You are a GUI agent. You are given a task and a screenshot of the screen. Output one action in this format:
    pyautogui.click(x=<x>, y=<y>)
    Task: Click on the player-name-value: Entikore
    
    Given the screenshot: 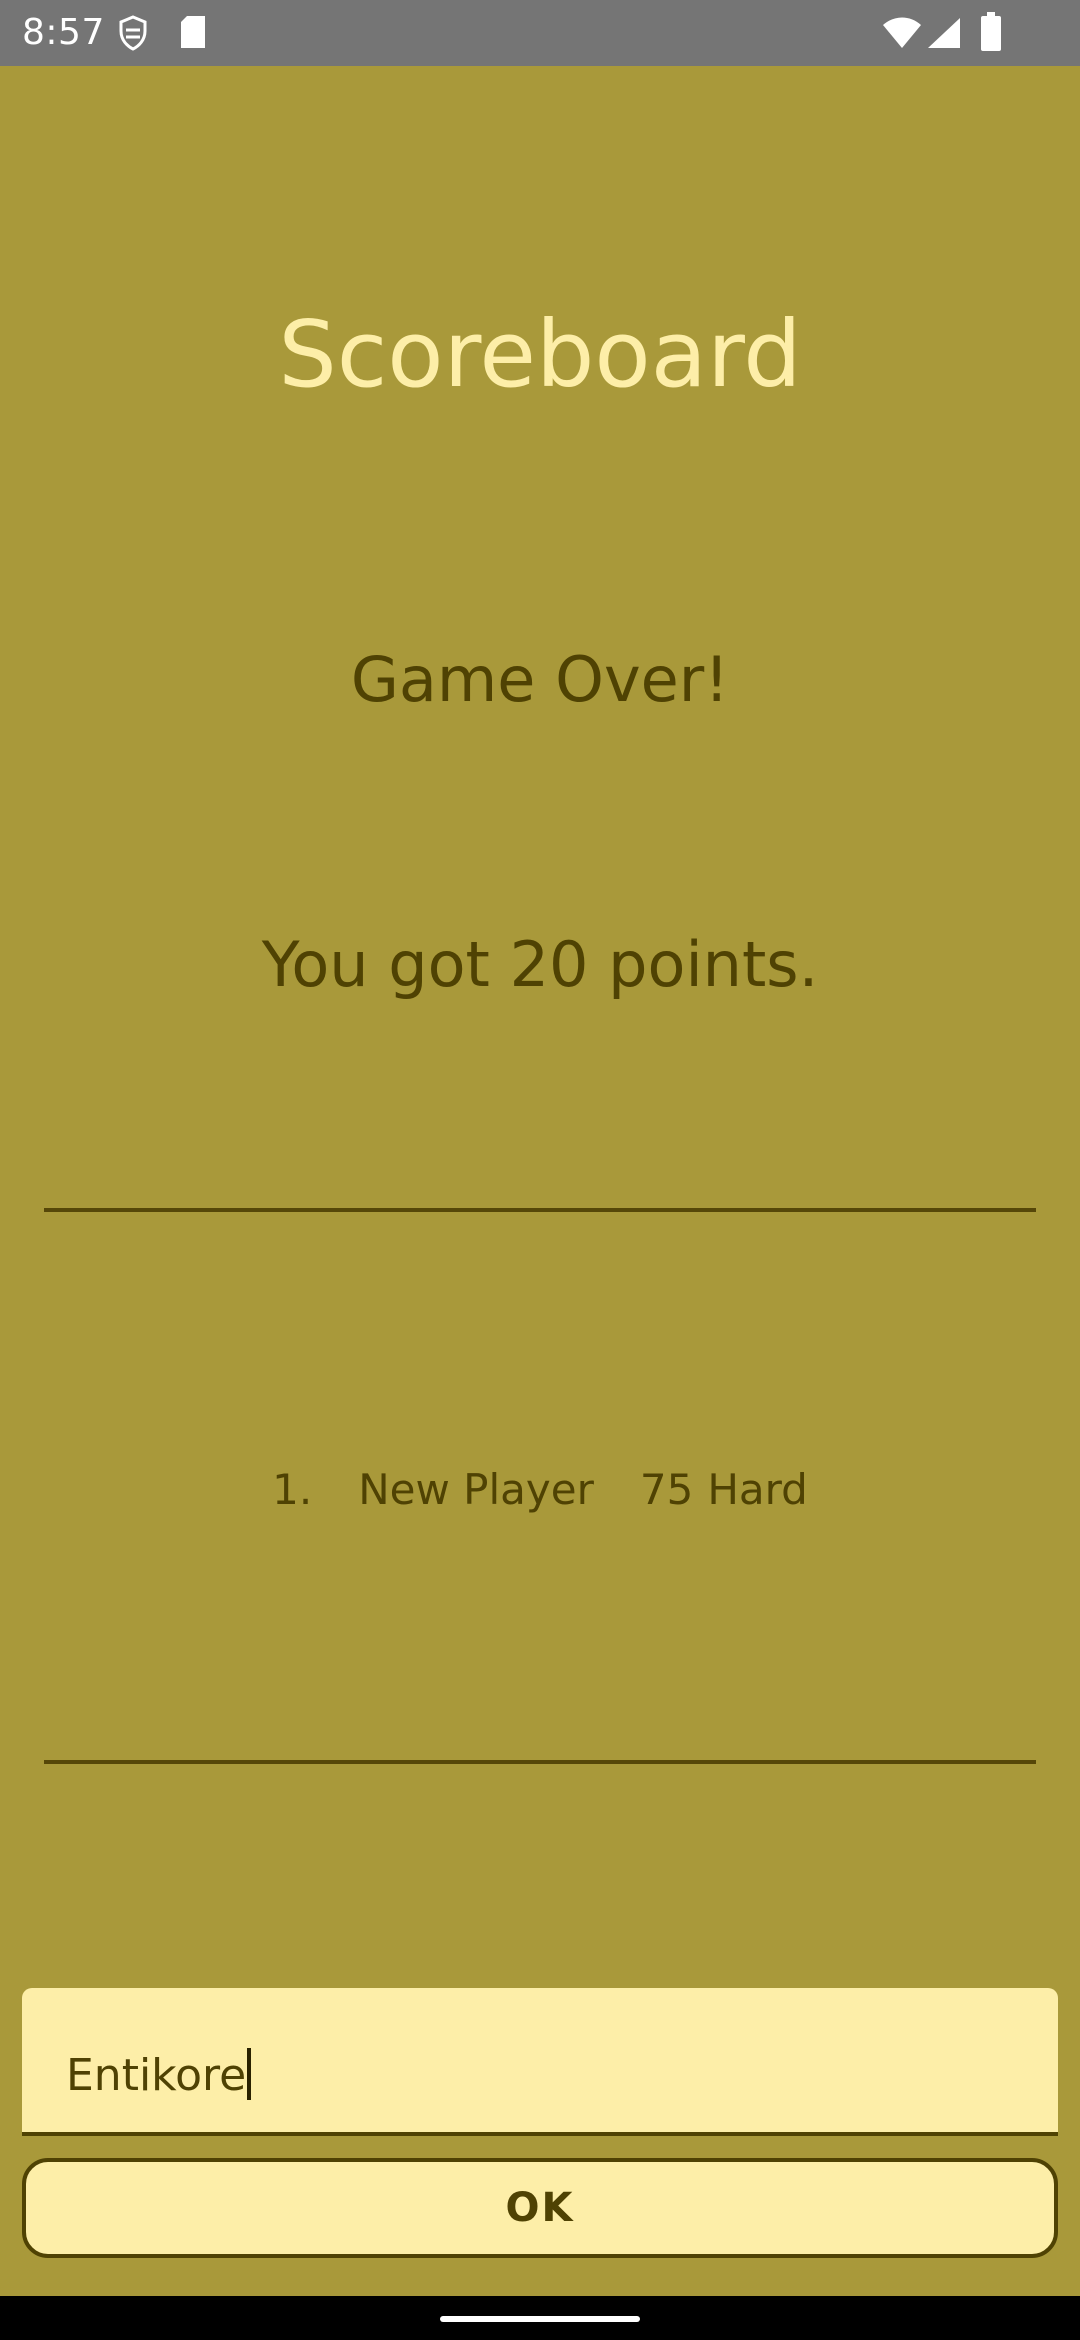 What is the action you would take?
    pyautogui.click(x=159, y=2076)
    